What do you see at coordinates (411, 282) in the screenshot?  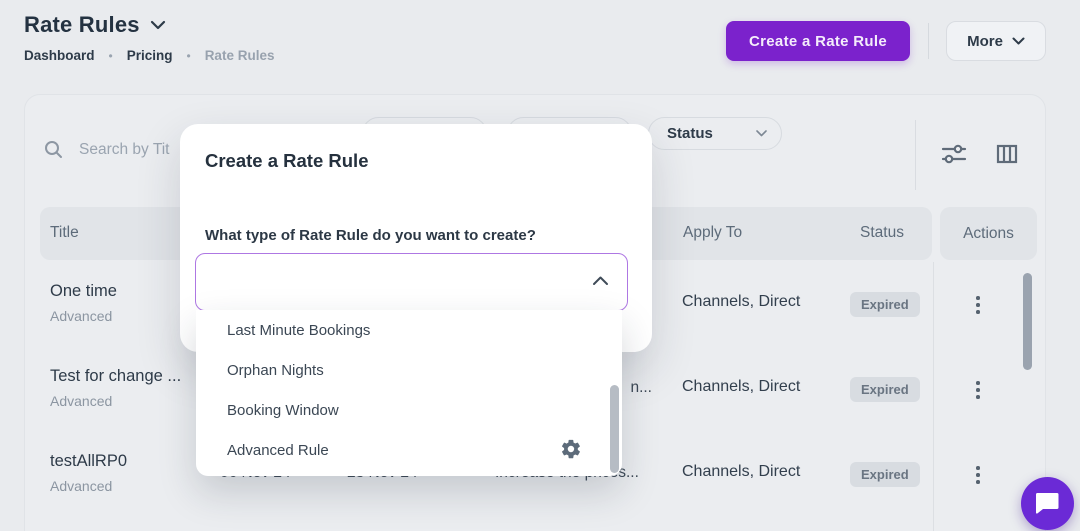 I see `rule-type-select` at bounding box center [411, 282].